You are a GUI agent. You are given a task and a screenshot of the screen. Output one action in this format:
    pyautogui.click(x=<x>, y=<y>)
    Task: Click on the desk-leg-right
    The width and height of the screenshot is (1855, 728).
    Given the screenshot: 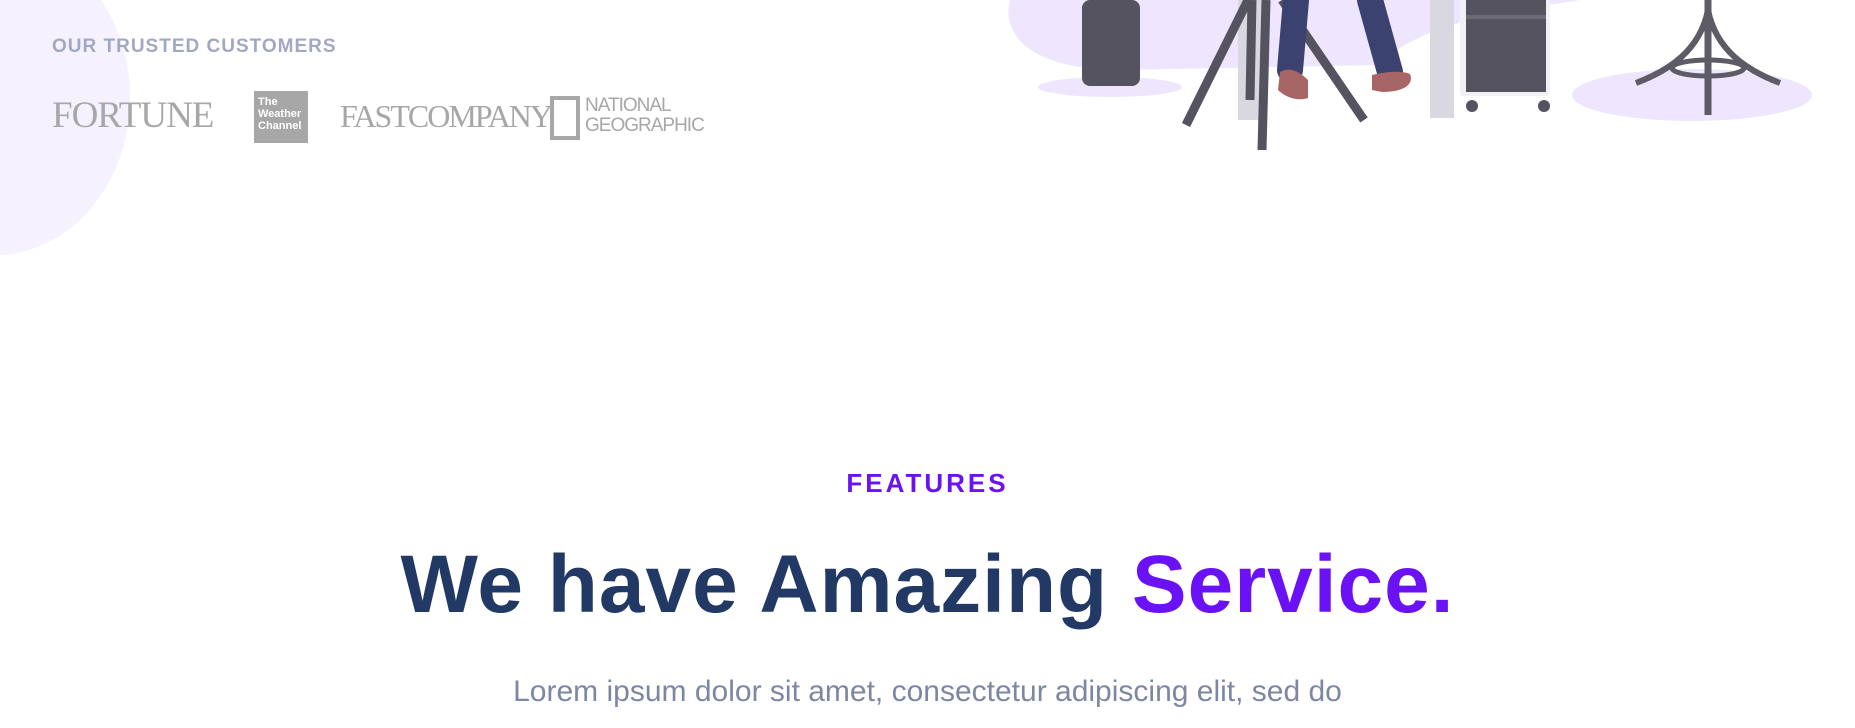 What is the action you would take?
    pyautogui.click(x=1442, y=59)
    